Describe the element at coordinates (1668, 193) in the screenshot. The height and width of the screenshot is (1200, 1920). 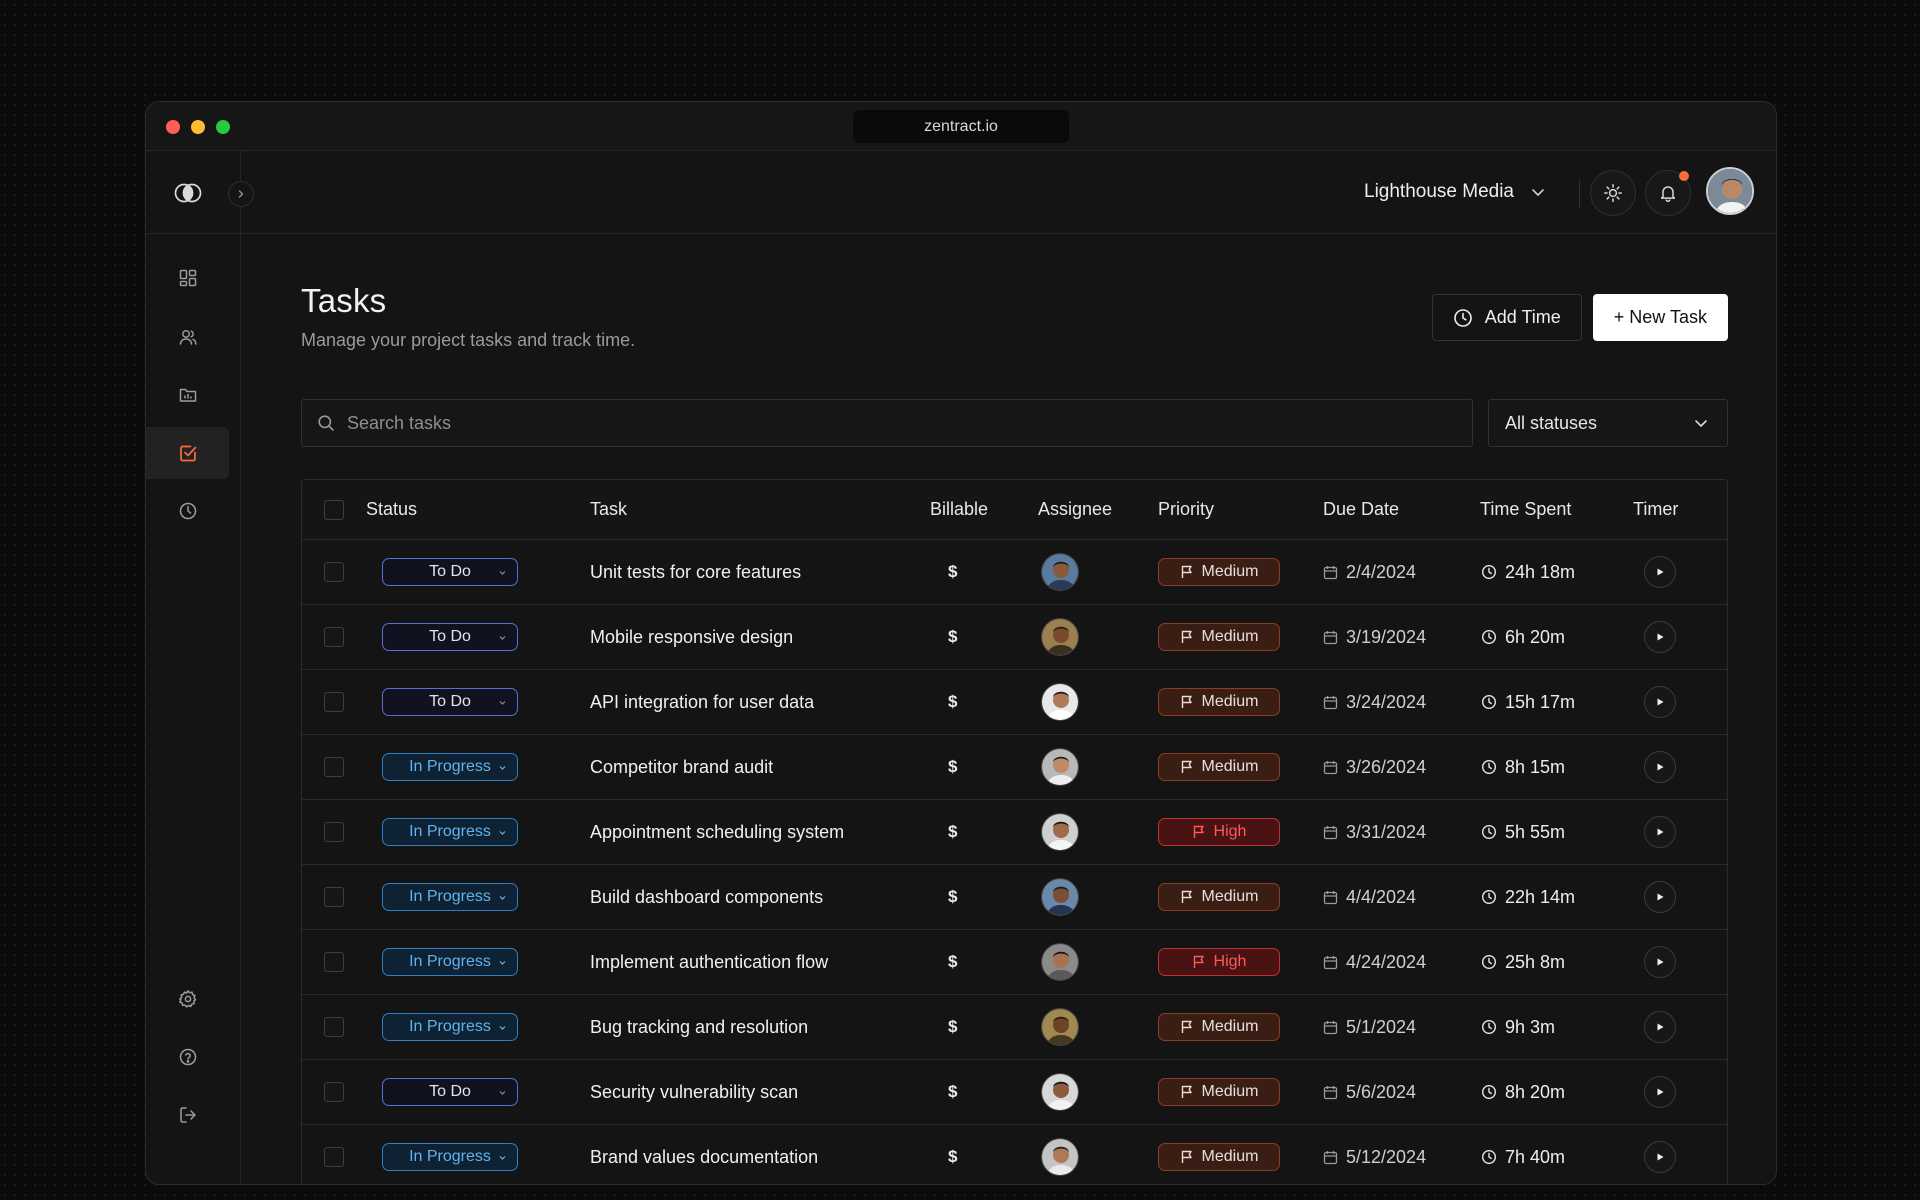
I see `notifications-button` at that location.